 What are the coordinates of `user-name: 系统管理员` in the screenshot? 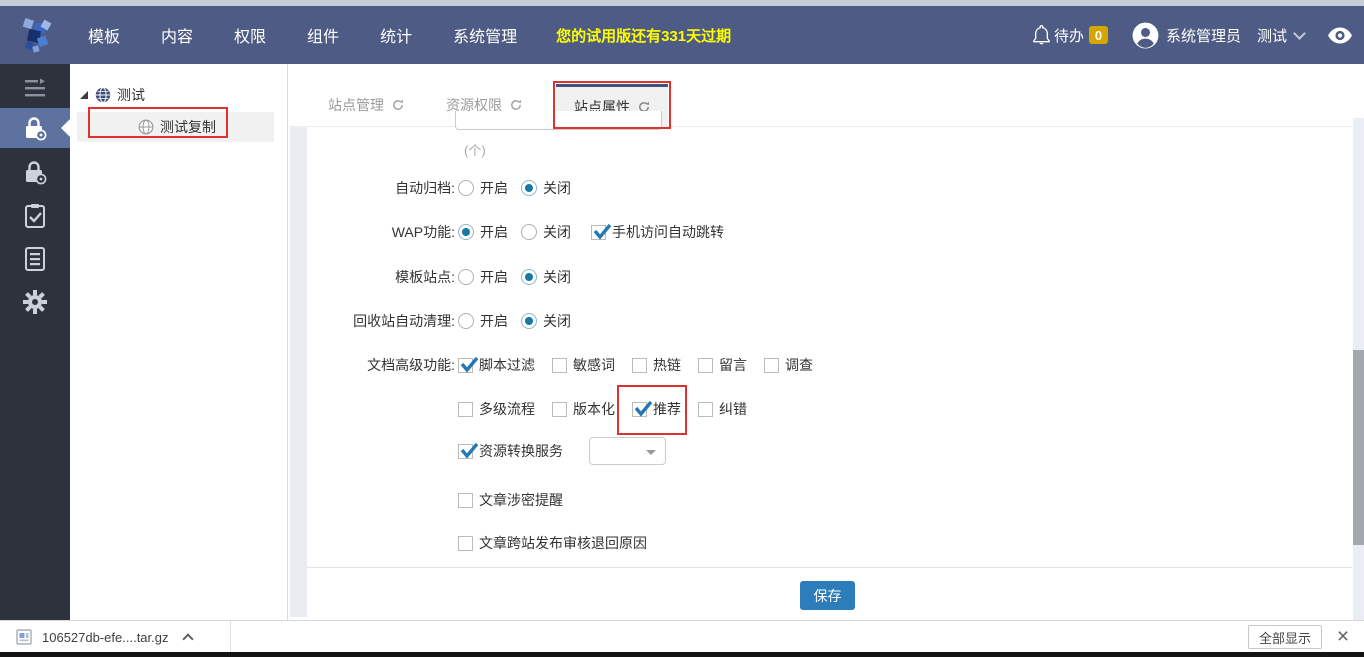 It's located at (1203, 36).